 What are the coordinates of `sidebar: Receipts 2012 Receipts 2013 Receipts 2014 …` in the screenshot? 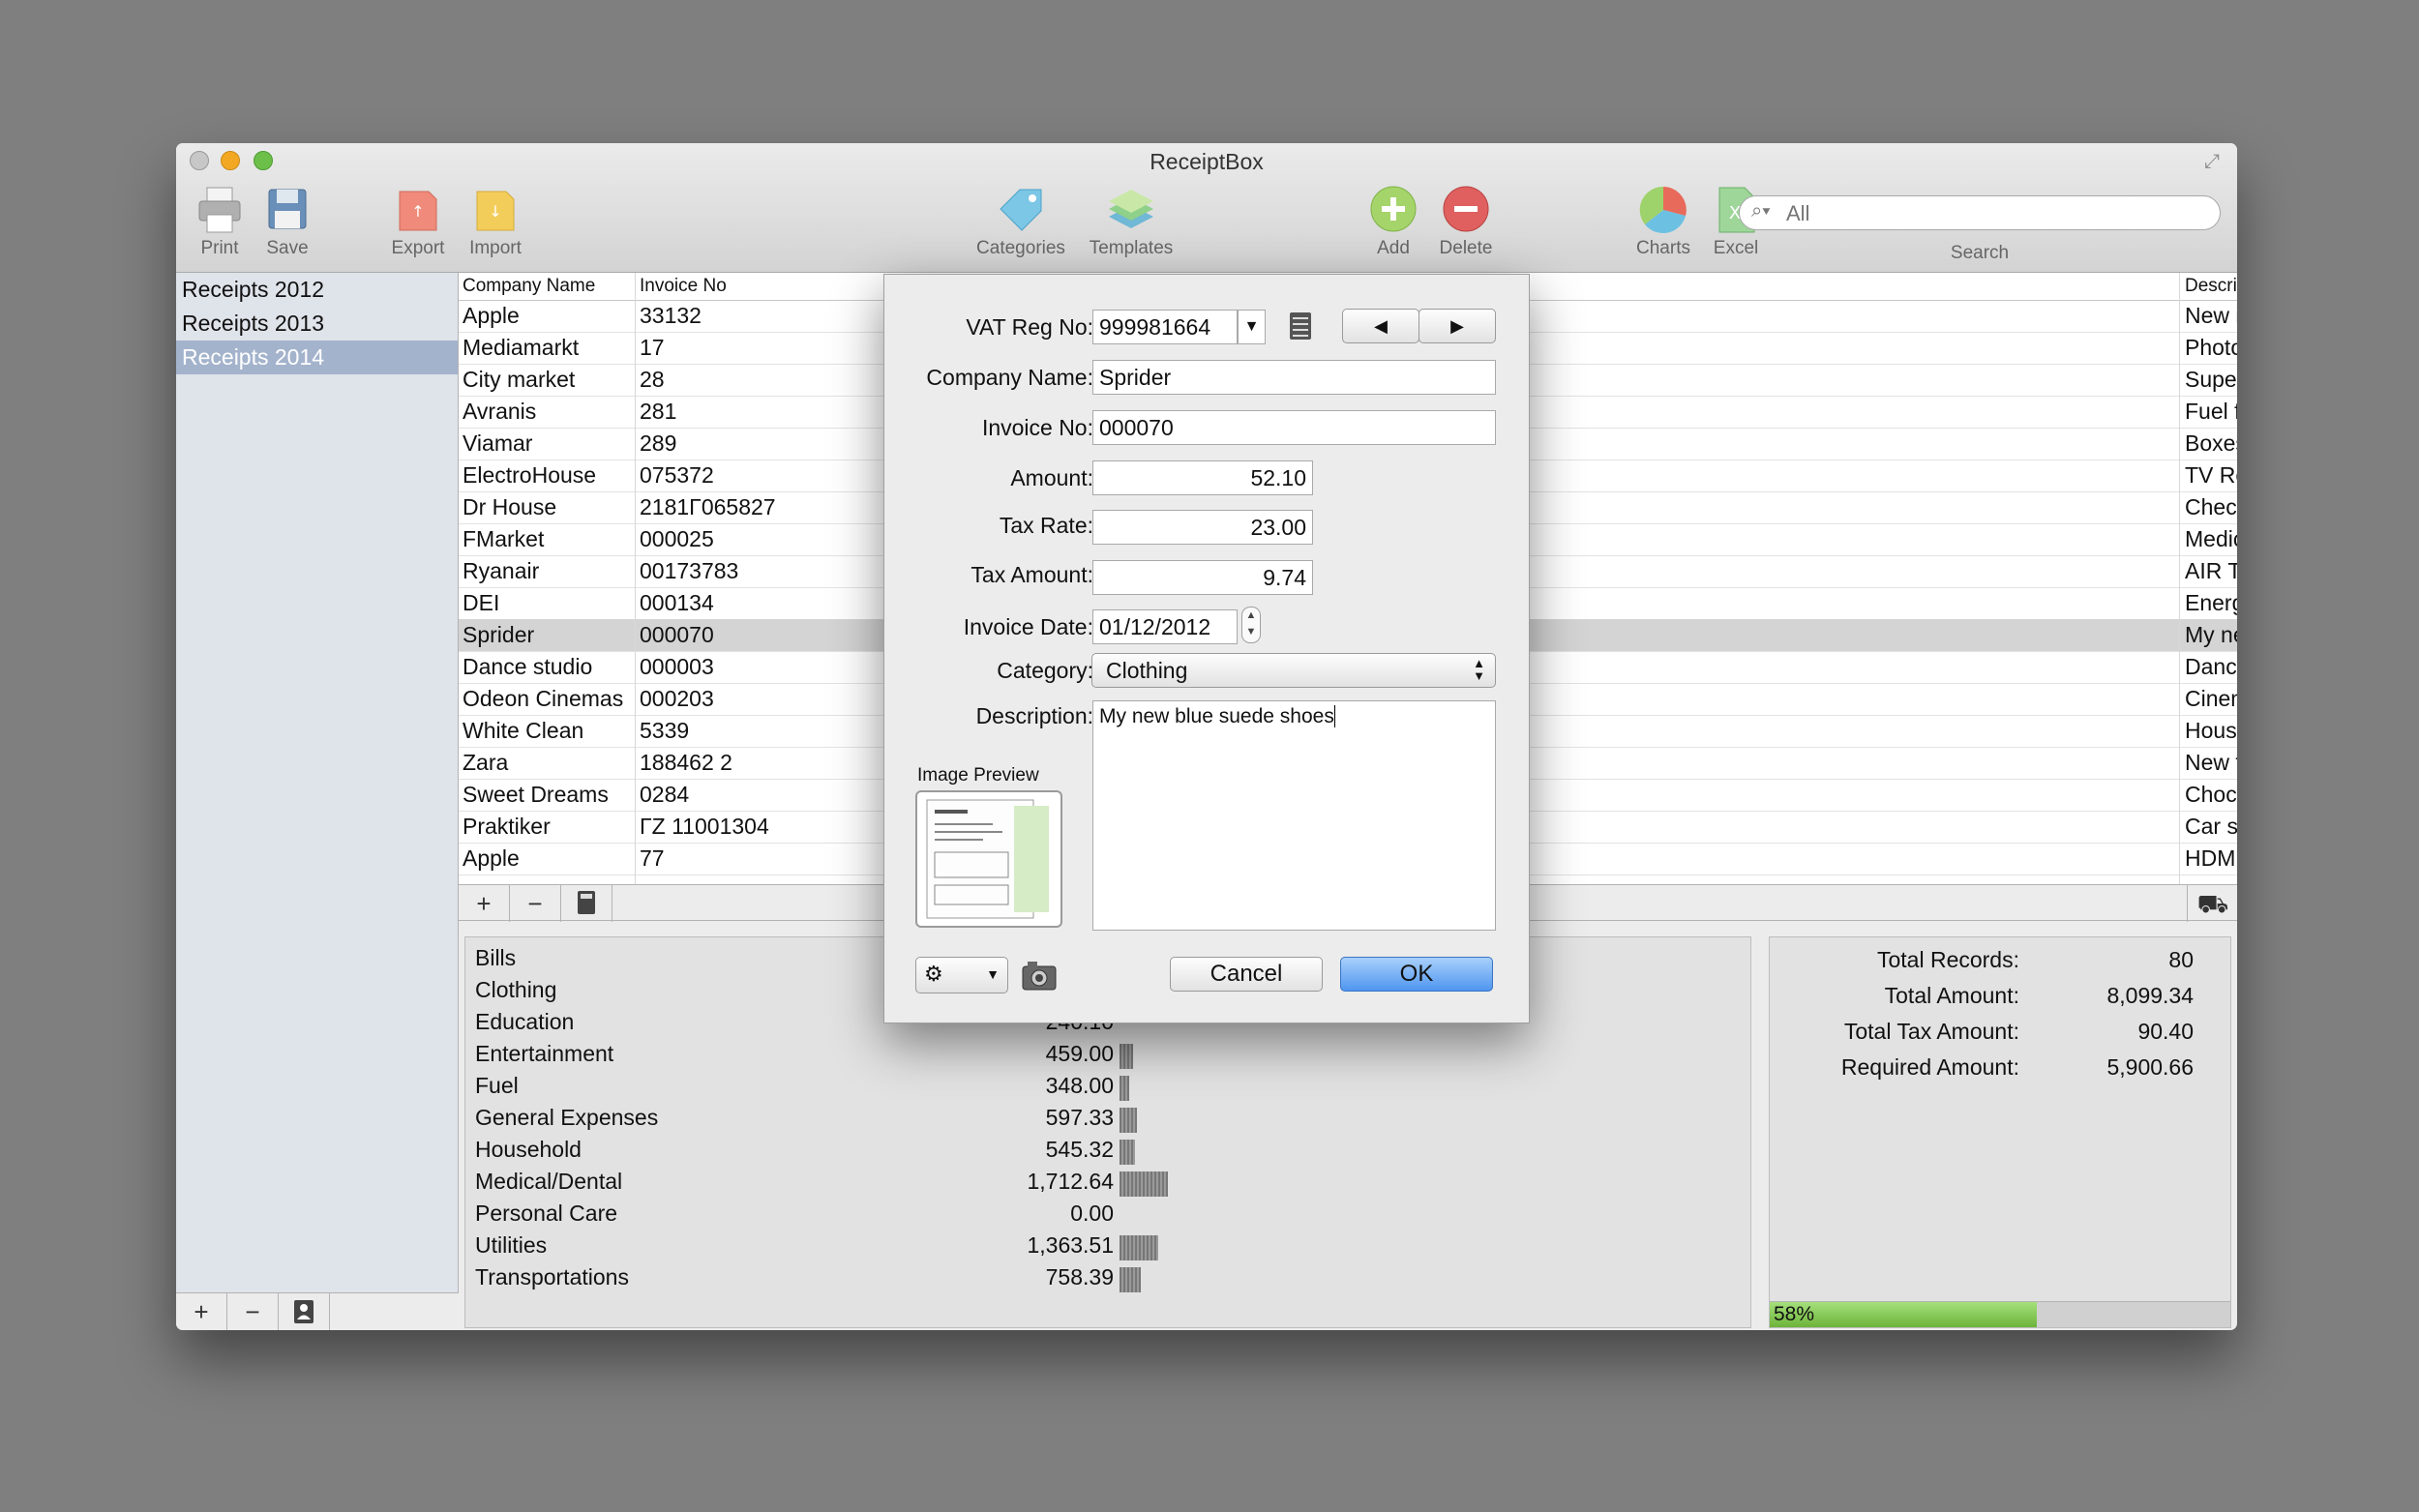 It's located at (317, 801).